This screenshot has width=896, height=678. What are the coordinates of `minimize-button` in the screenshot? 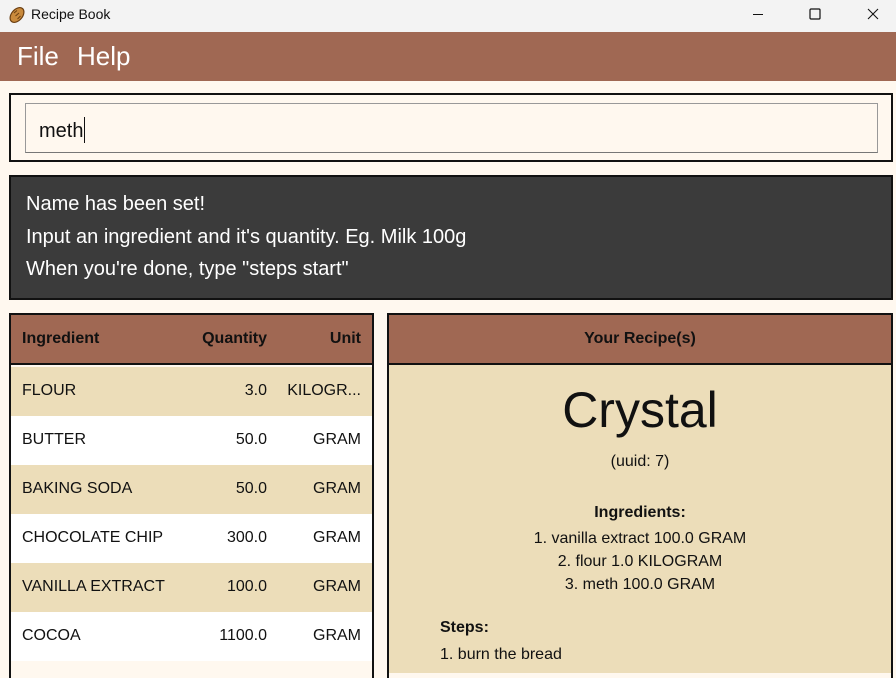 It's located at (758, 14).